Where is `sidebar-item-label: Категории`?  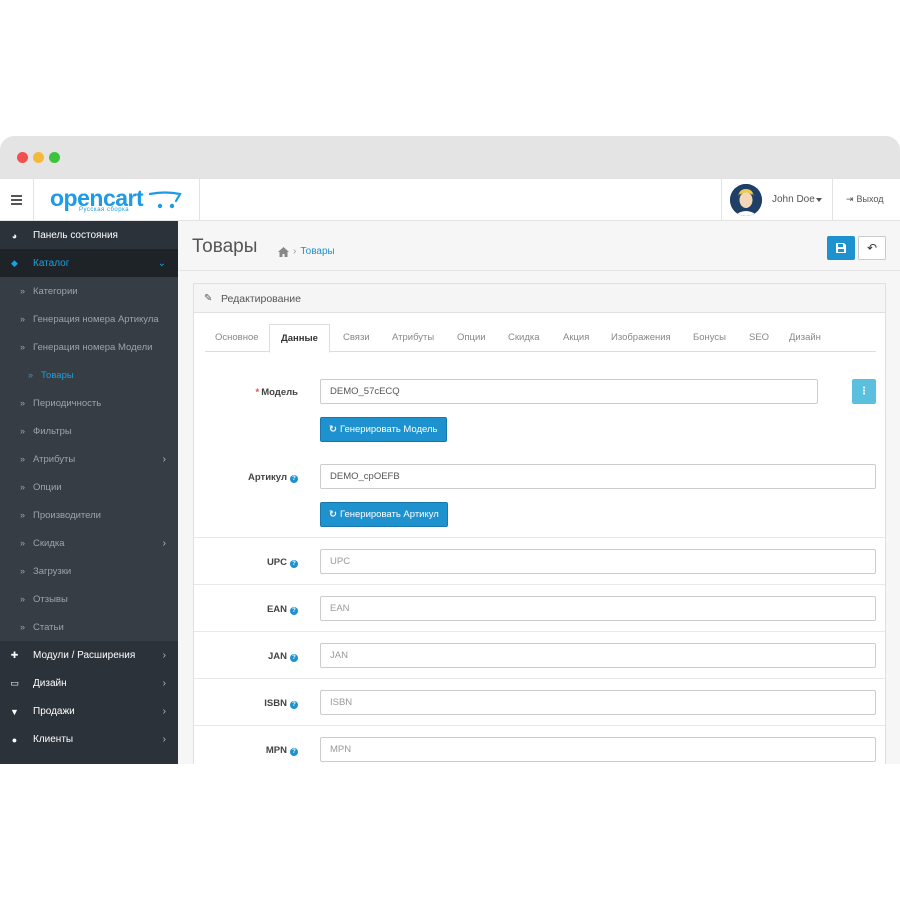
sidebar-item-label: Категории is located at coordinates (55, 291).